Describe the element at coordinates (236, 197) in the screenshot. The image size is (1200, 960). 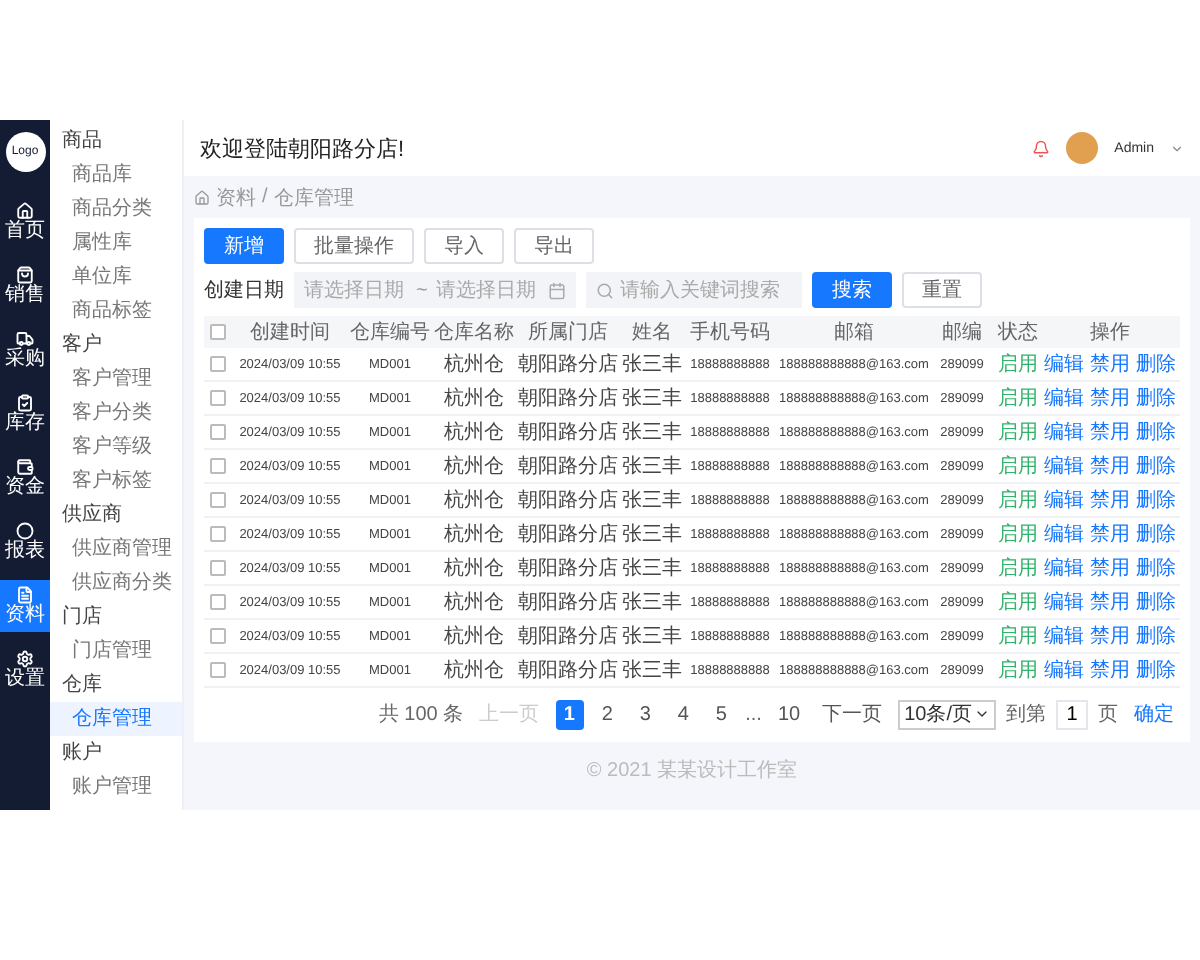
I see `breadcrumb-item: 资料` at that location.